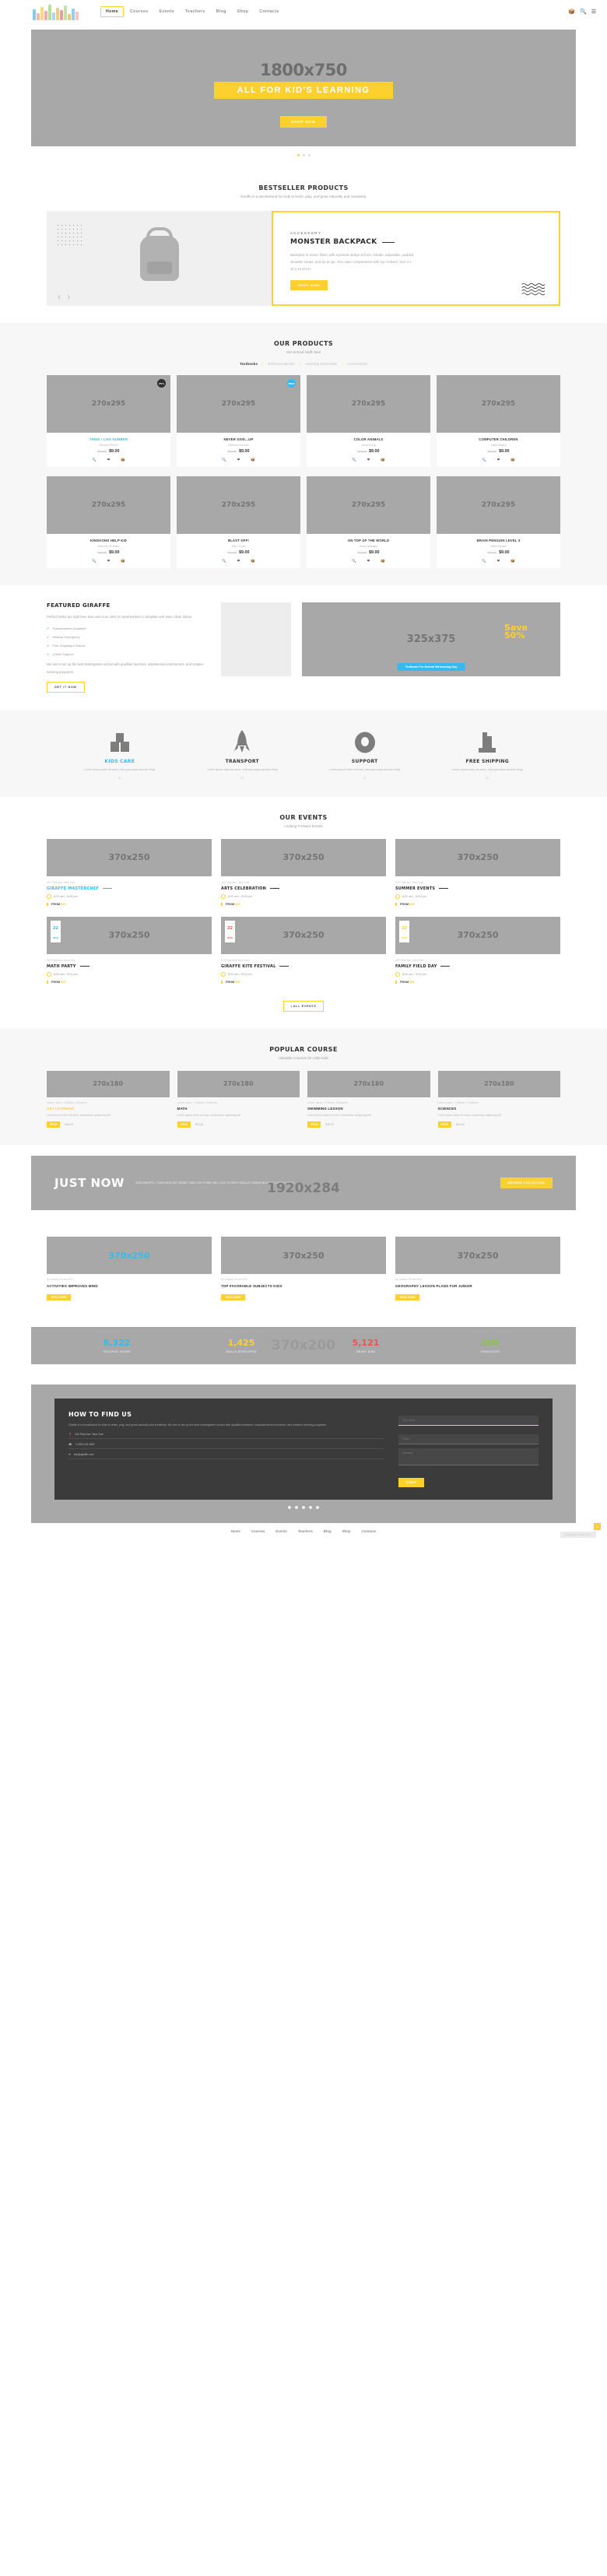 Image resolution: width=607 pixels, height=2576 pixels. I want to click on nav-item-courses: Courses, so click(139, 12).